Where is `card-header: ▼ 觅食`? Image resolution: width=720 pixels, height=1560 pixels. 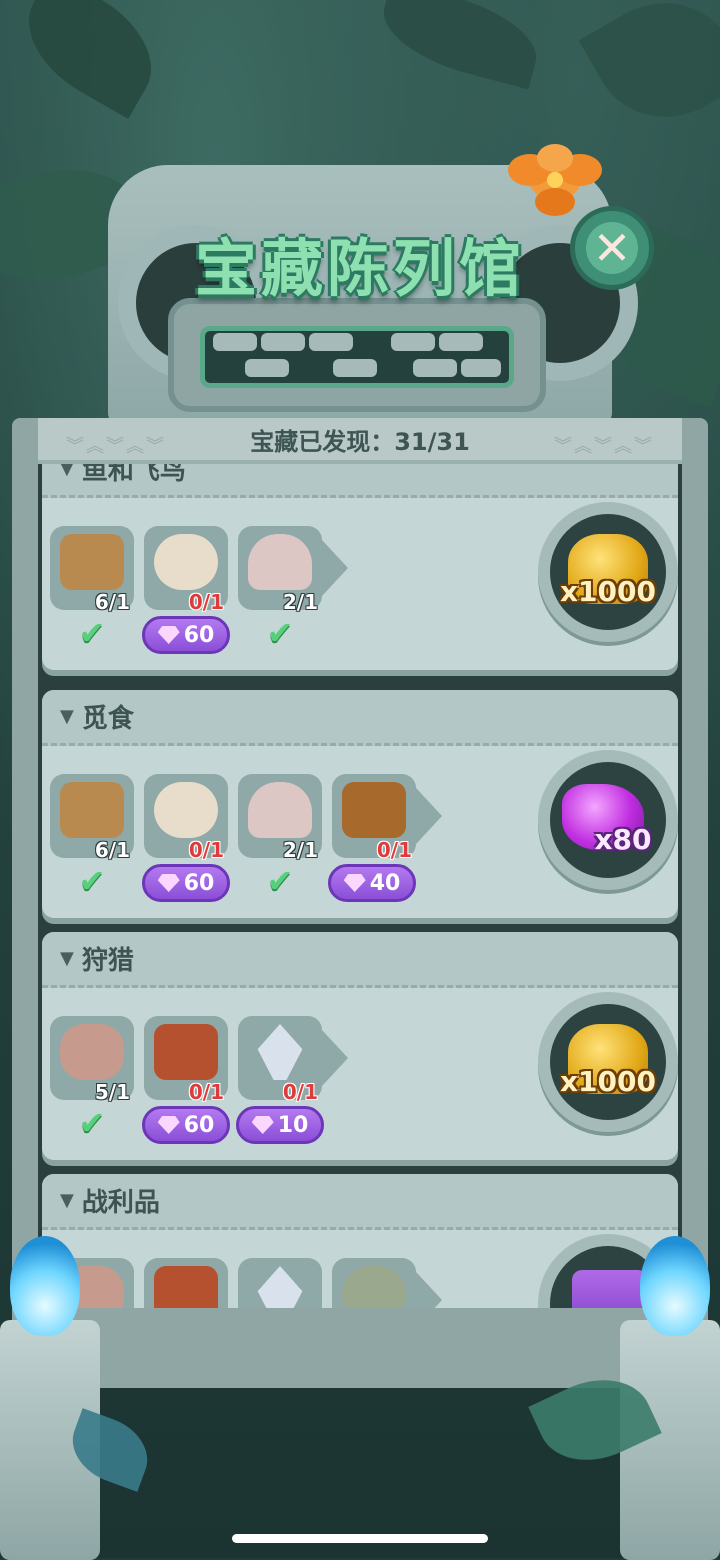 card-header: ▼ 觅食 is located at coordinates (360, 718).